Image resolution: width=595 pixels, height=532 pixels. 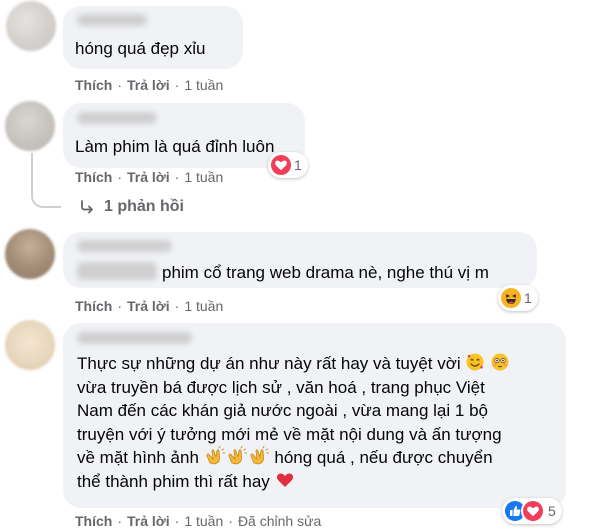 What do you see at coordinates (46, 180) in the screenshot?
I see `reply-thread-connector` at bounding box center [46, 180].